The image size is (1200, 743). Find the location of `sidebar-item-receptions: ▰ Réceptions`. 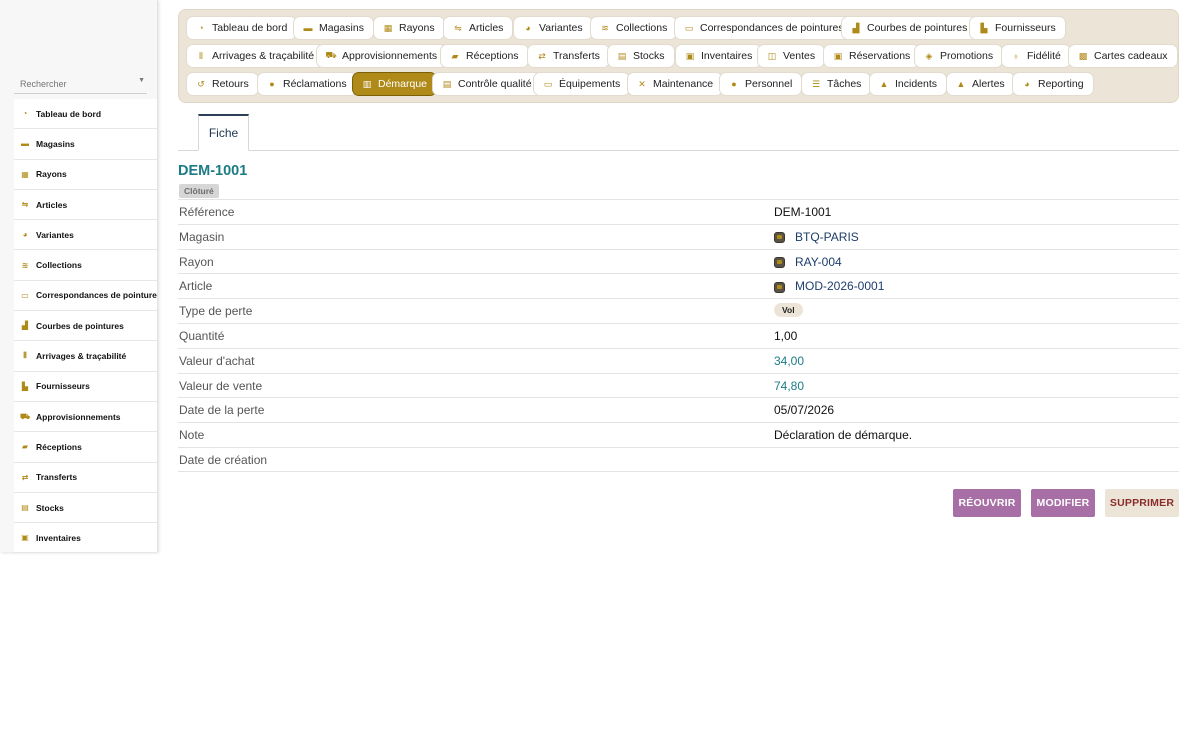

sidebar-item-receptions: ▰ Réceptions is located at coordinates (85, 447).